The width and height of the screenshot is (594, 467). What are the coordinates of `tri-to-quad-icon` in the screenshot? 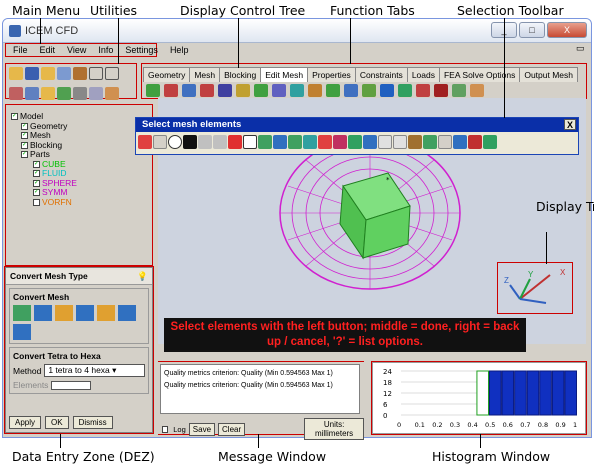 It's located at (22, 313).